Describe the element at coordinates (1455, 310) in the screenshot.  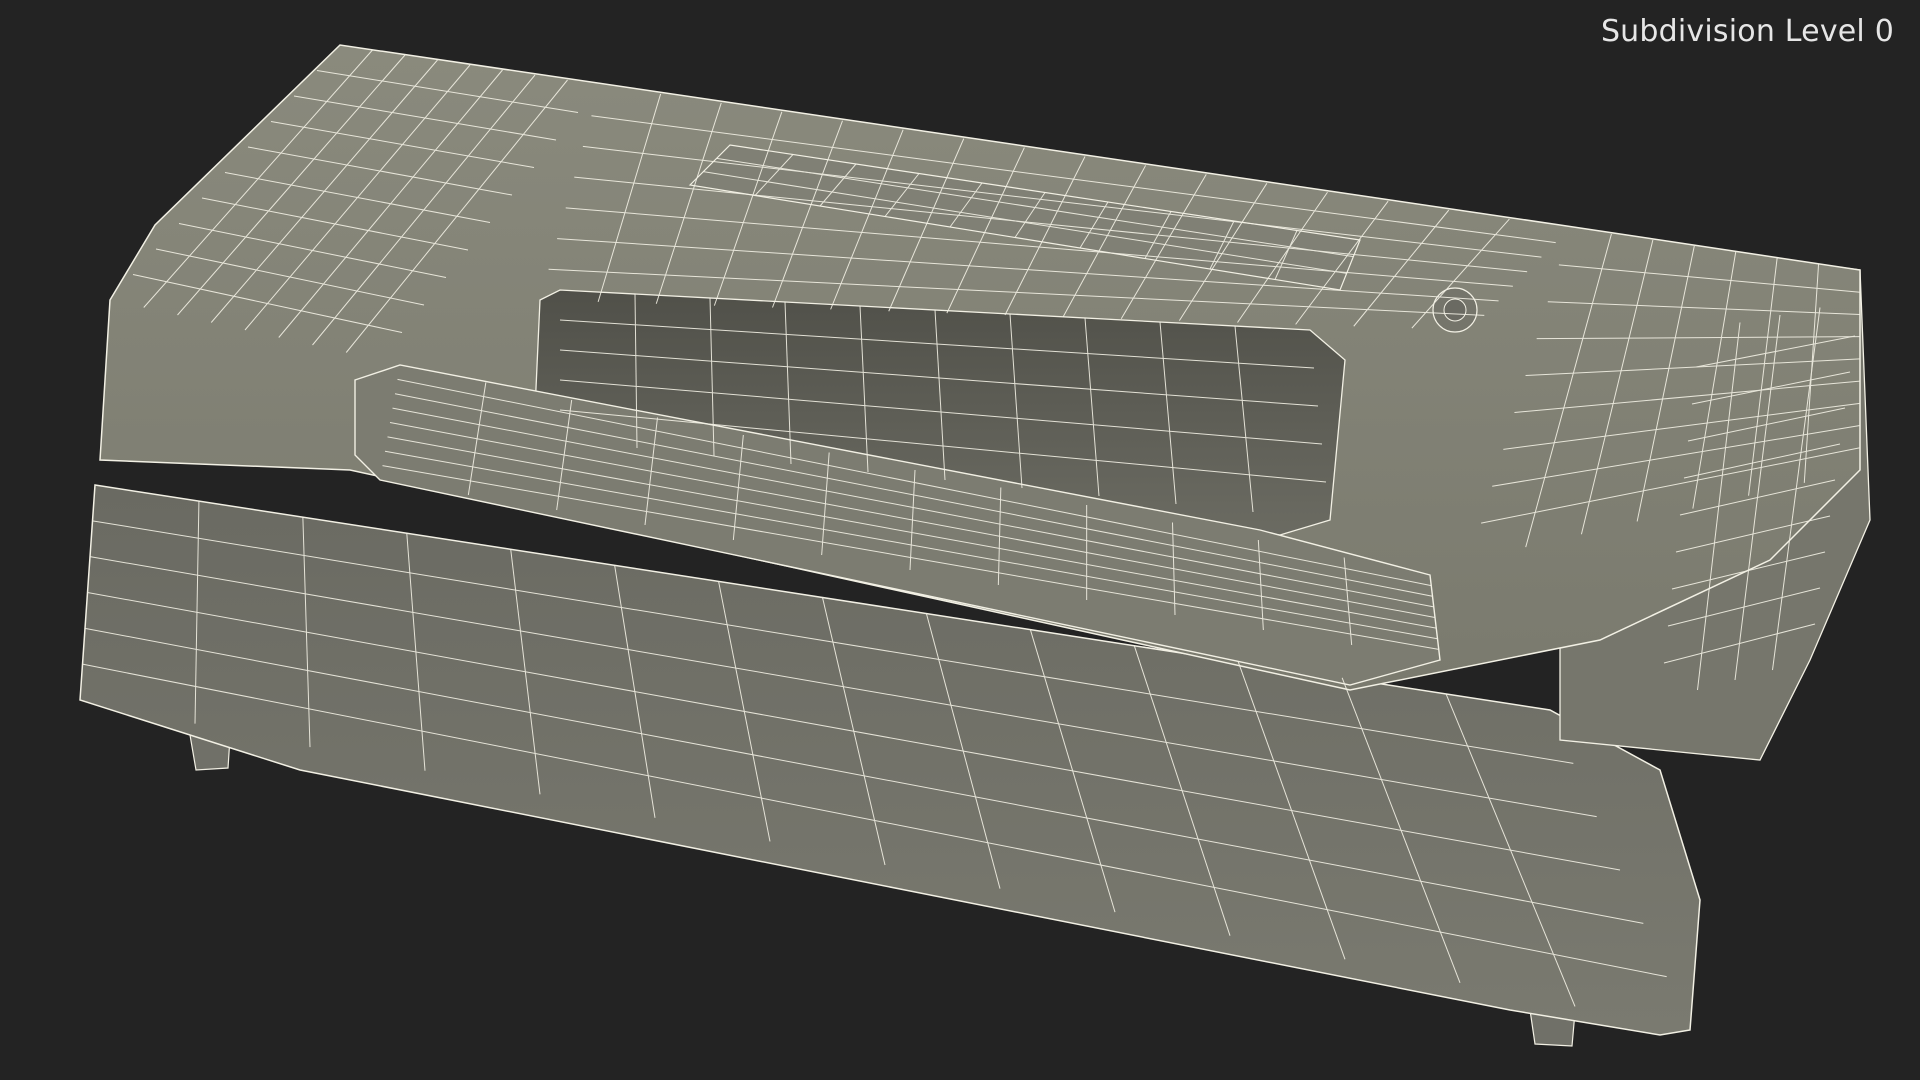
I see `screw-icon` at that location.